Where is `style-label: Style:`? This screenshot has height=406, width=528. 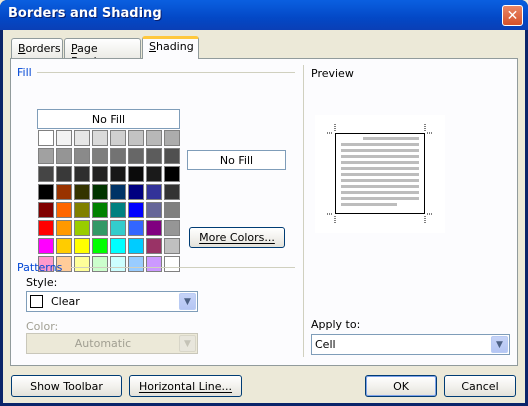 style-label: Style: is located at coordinates (42, 282).